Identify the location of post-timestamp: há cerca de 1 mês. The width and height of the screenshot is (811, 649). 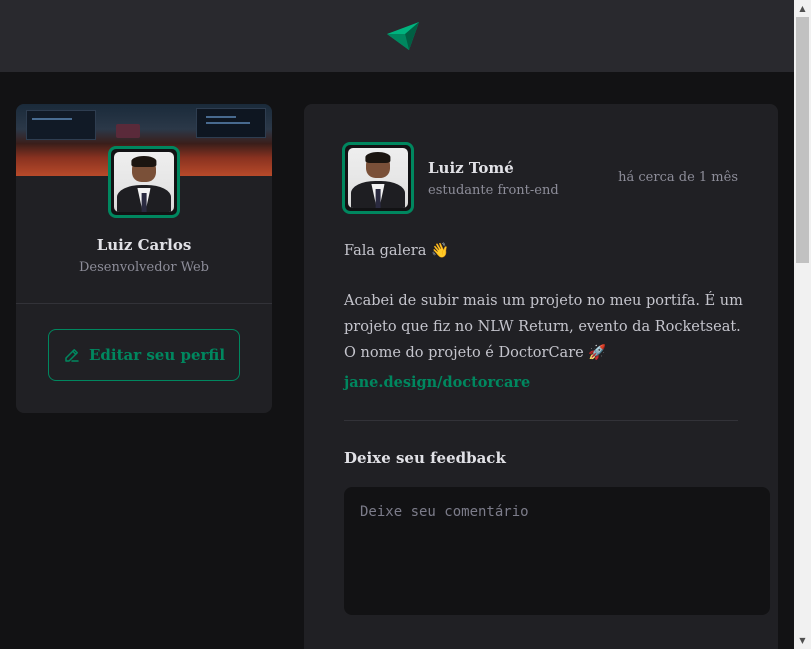
(678, 177).